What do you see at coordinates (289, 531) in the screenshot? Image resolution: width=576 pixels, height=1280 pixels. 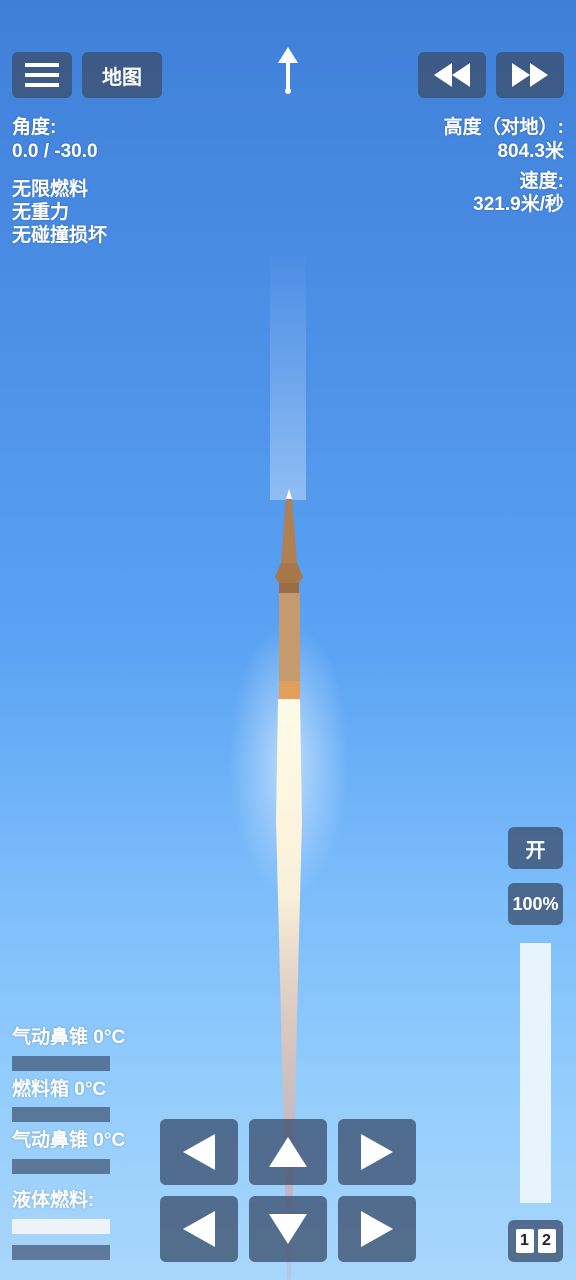 I see `rocket-nose-cone` at bounding box center [289, 531].